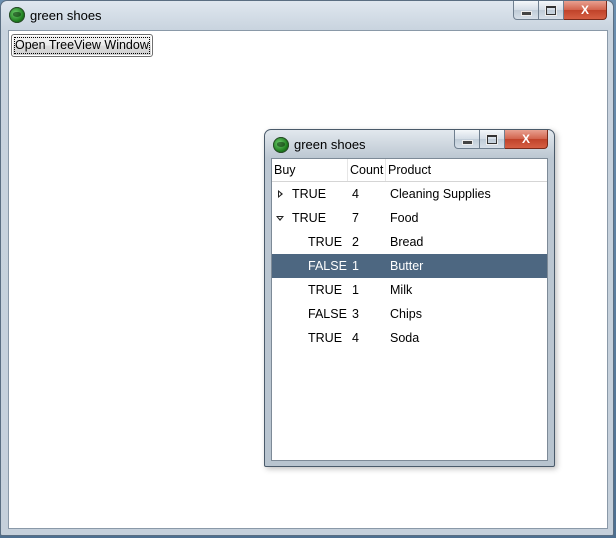  Describe the element at coordinates (407, 242) in the screenshot. I see `cell-product: Bread` at that location.